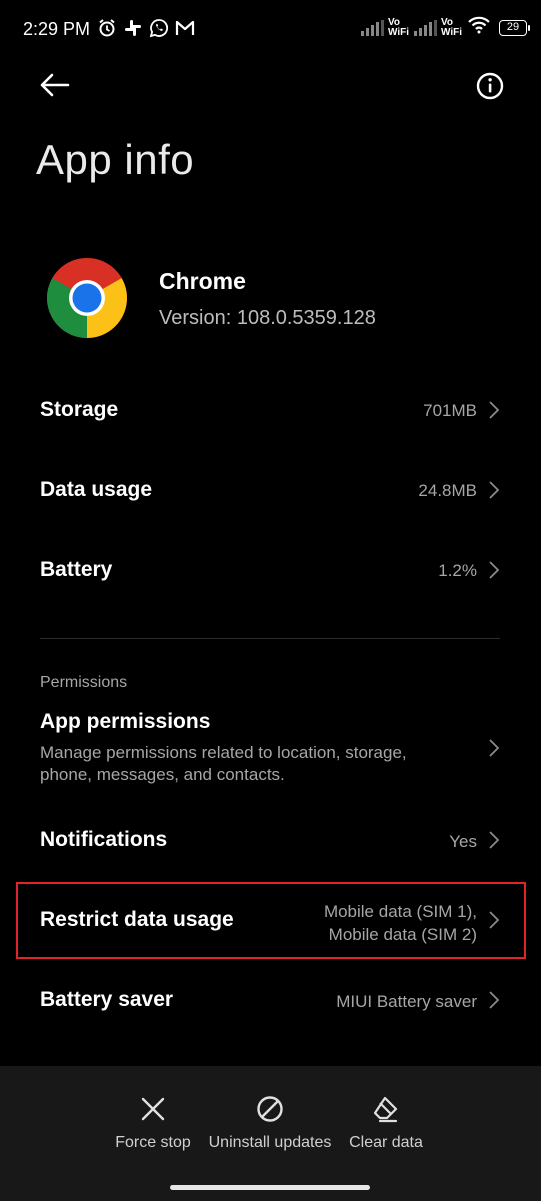 The height and width of the screenshot is (1201, 541). What do you see at coordinates (270, 490) in the screenshot?
I see `data-usage-row: Data usage 24.8MB` at bounding box center [270, 490].